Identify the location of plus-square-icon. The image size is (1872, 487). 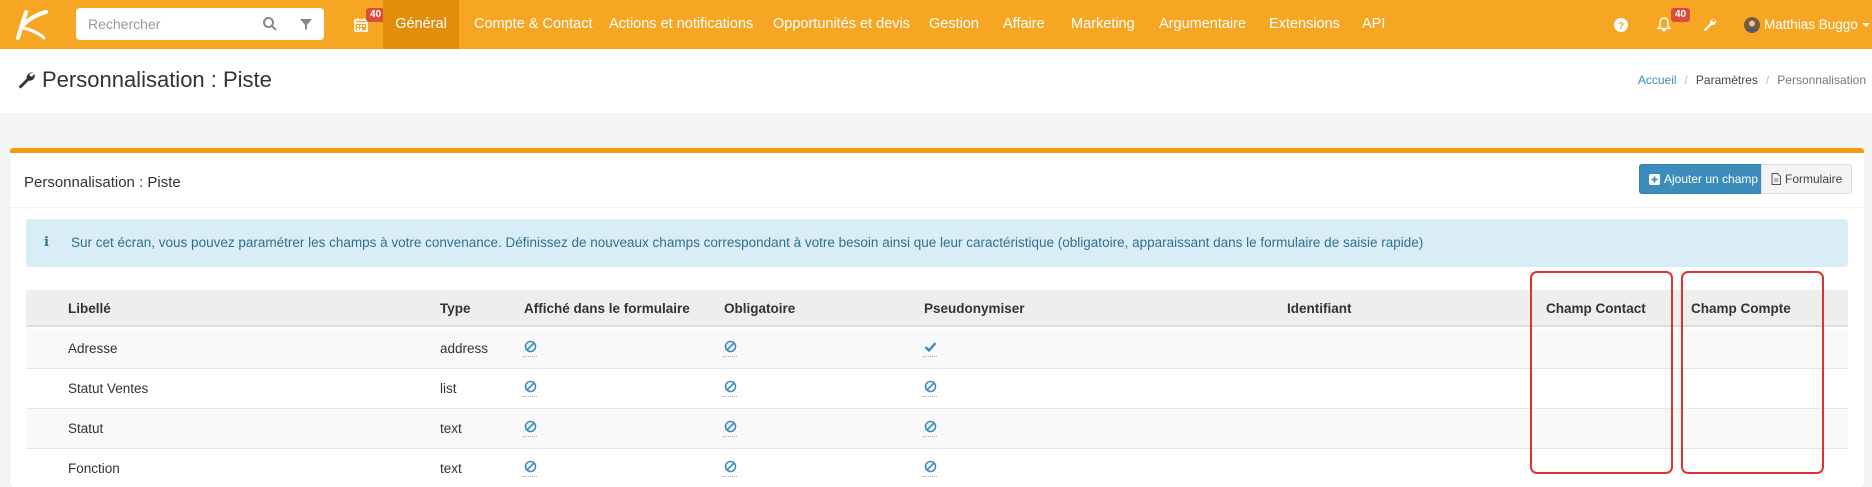
(1654, 179).